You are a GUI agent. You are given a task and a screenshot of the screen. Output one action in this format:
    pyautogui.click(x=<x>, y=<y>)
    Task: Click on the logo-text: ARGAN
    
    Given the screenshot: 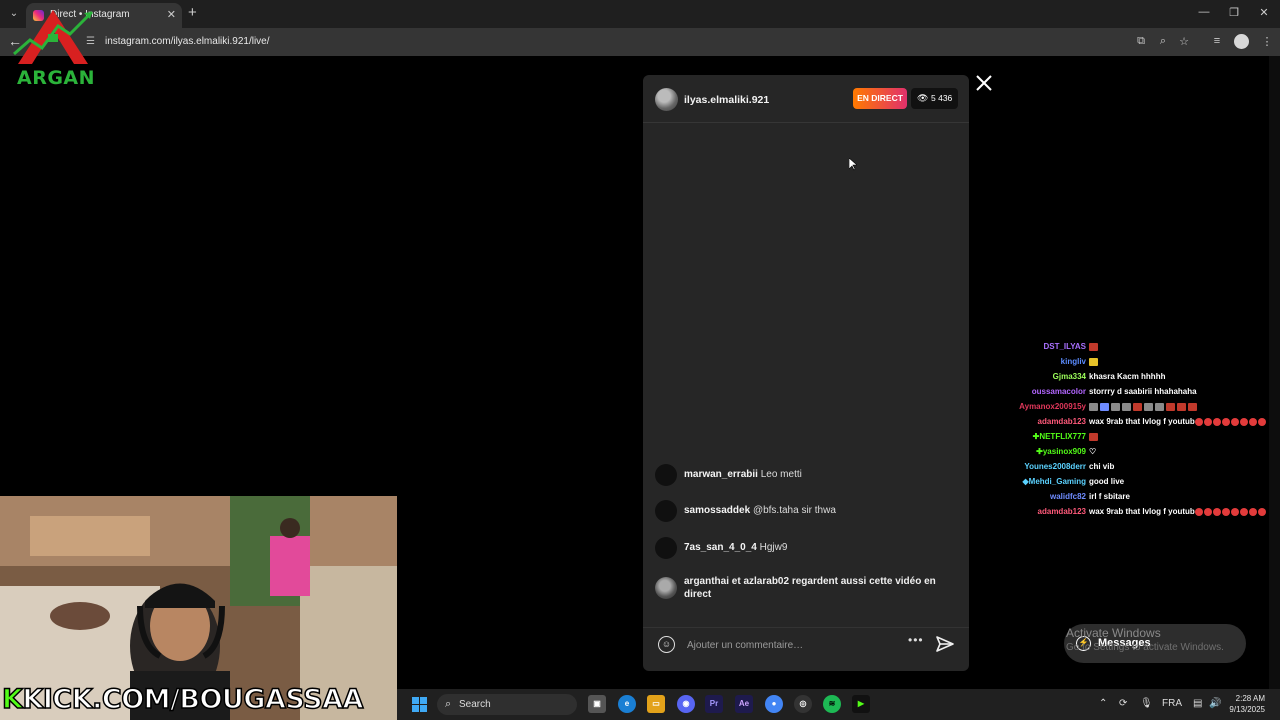 What is the action you would take?
    pyautogui.click(x=56, y=78)
    